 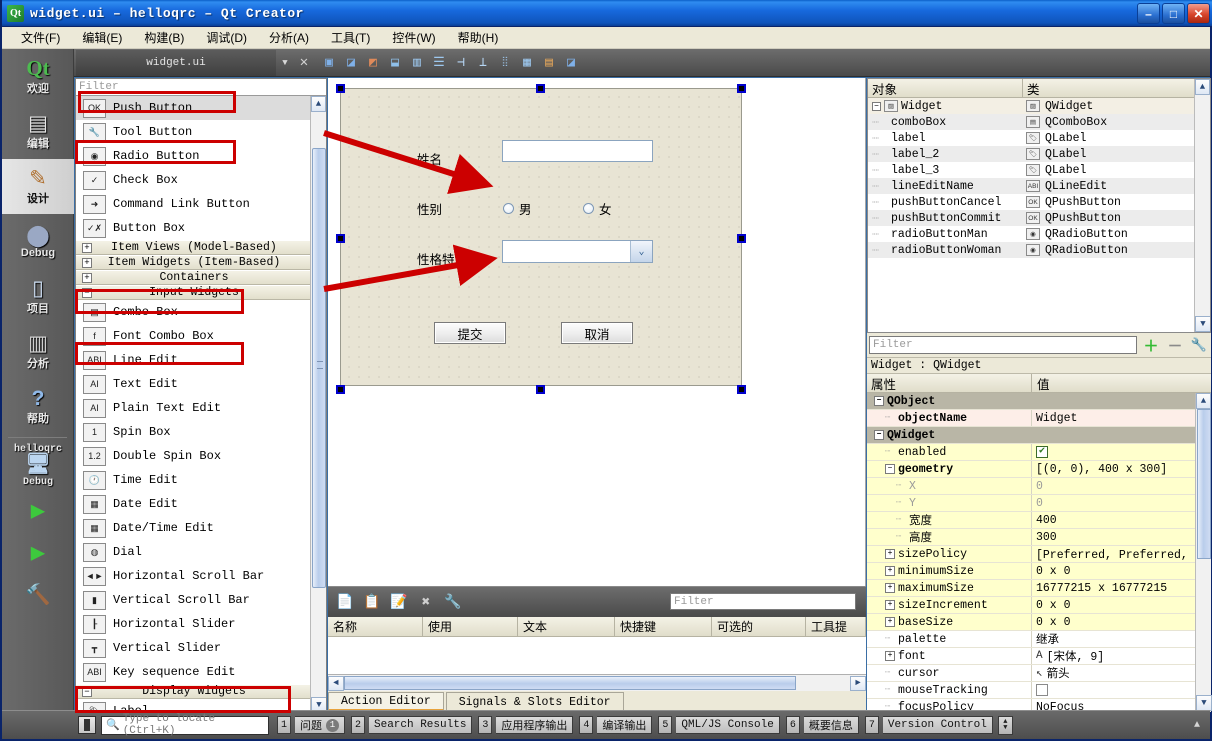 I want to click on property-editor-scrollbar: ▲ ▼, so click(x=1203, y=552).